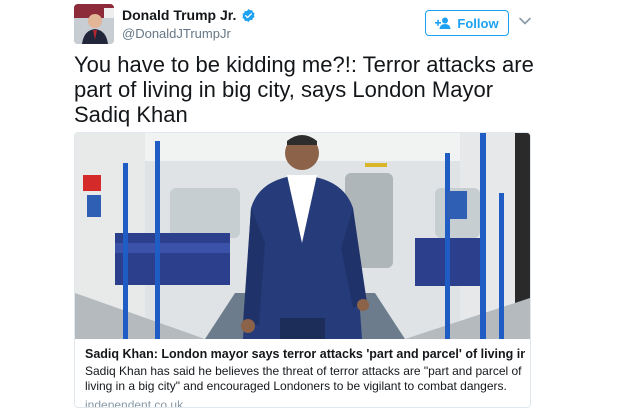 This screenshot has height=413, width=620. I want to click on avatar-image, so click(94, 24).